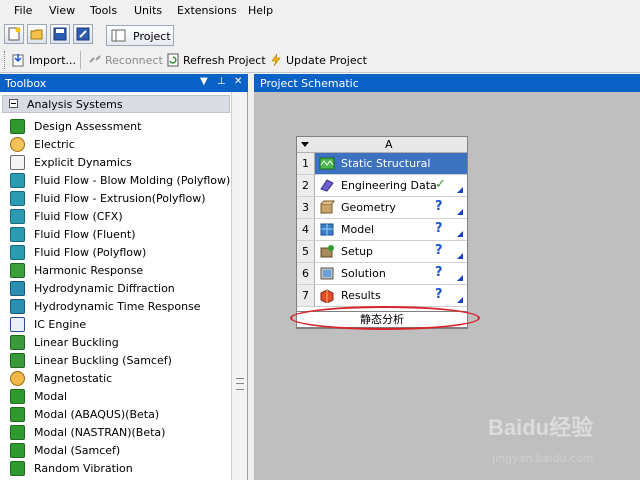  Describe the element at coordinates (447, 83) in the screenshot. I see `project-schematic-header: Project Schematic` at that location.